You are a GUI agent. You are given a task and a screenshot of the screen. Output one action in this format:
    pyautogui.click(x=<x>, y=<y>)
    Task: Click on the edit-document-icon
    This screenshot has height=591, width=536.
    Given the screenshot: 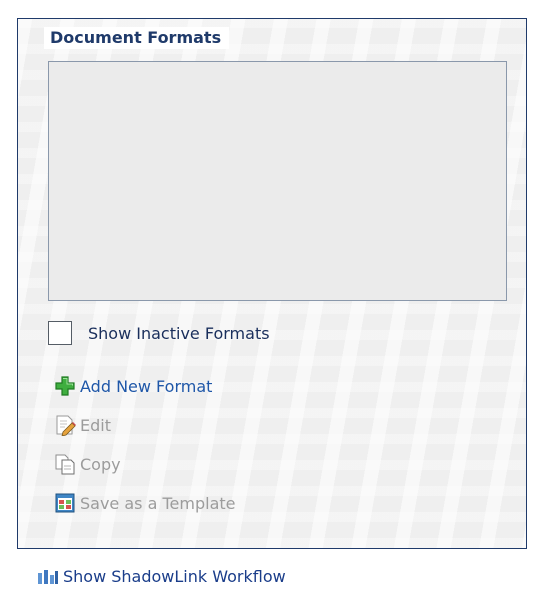 What is the action you would take?
    pyautogui.click(x=65, y=425)
    